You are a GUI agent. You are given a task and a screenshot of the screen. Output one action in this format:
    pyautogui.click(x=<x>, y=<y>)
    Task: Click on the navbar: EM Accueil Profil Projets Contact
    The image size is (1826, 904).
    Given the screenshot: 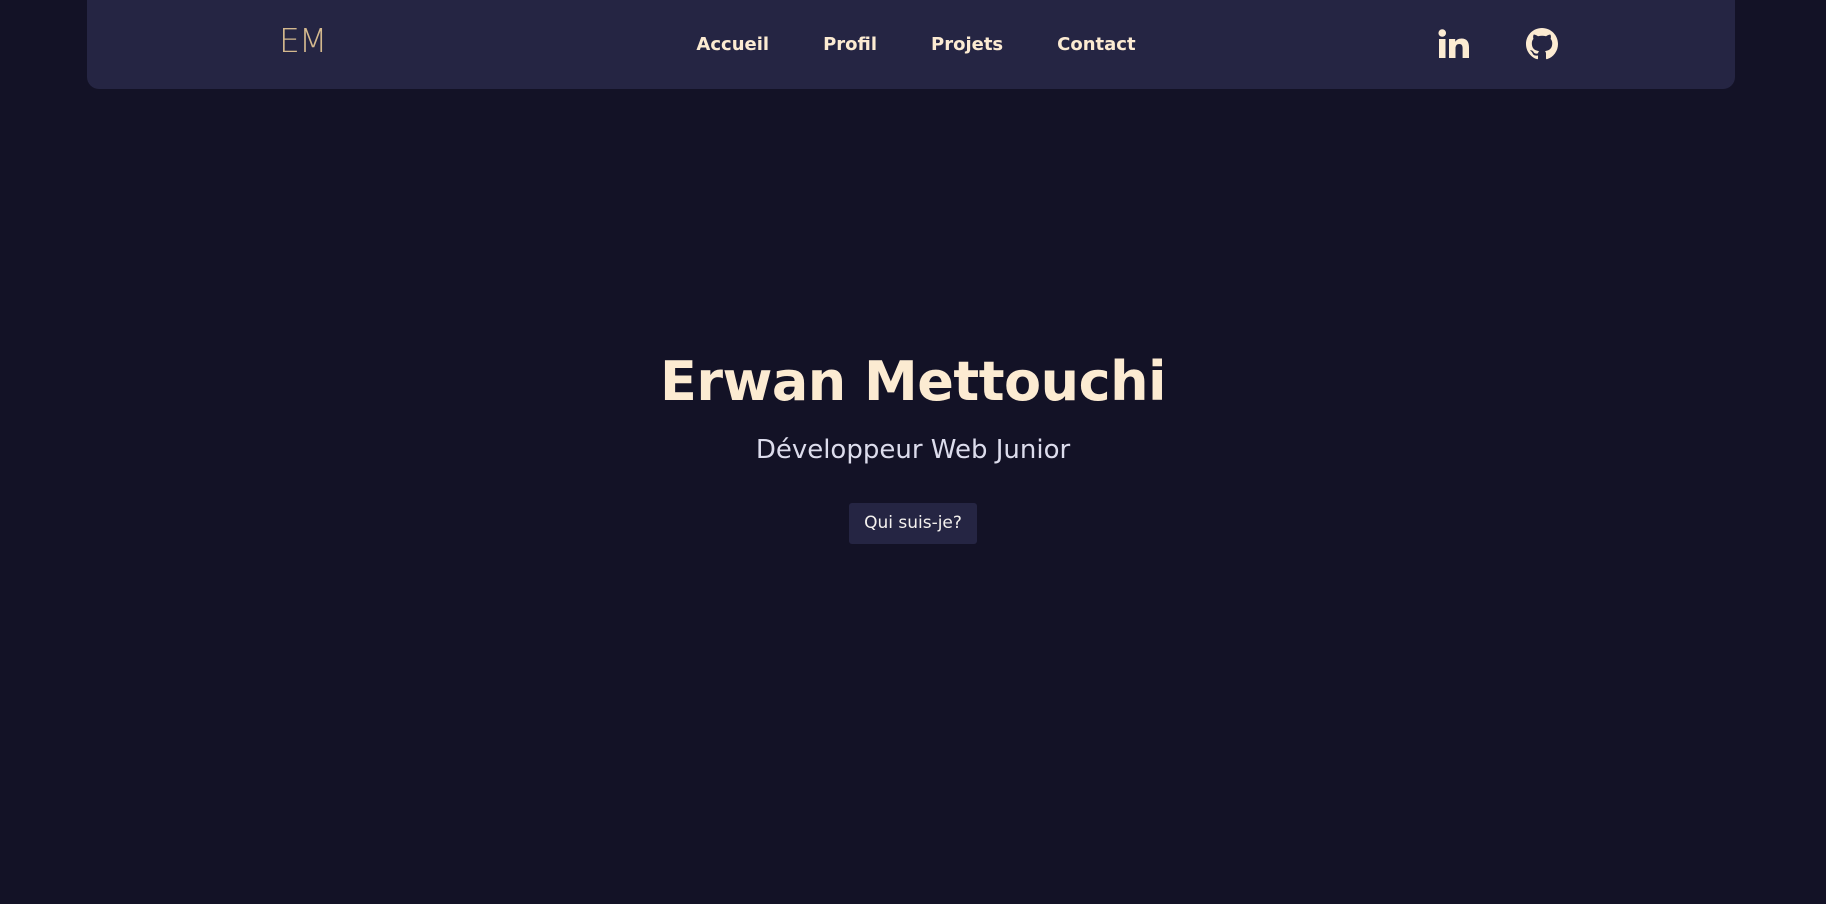 What is the action you would take?
    pyautogui.click(x=911, y=44)
    